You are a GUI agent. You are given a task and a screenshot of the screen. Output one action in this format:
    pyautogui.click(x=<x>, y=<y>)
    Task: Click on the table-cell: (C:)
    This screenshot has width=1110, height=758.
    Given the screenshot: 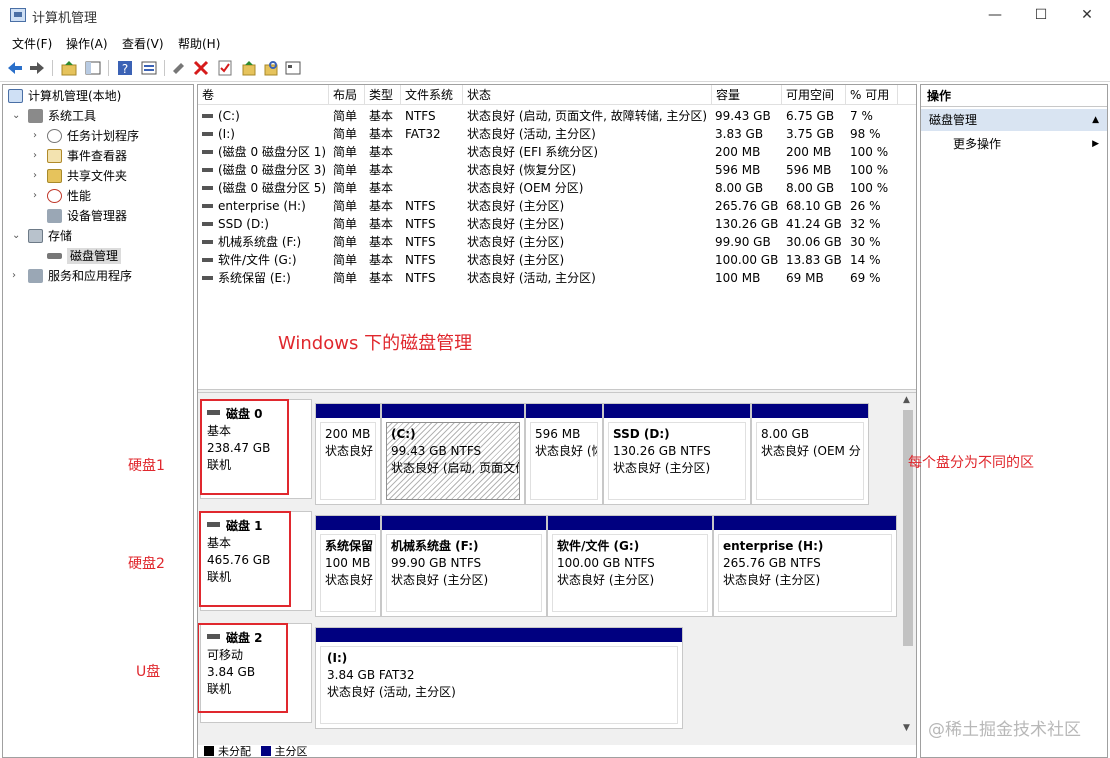 What is the action you would take?
    pyautogui.click(x=221, y=116)
    